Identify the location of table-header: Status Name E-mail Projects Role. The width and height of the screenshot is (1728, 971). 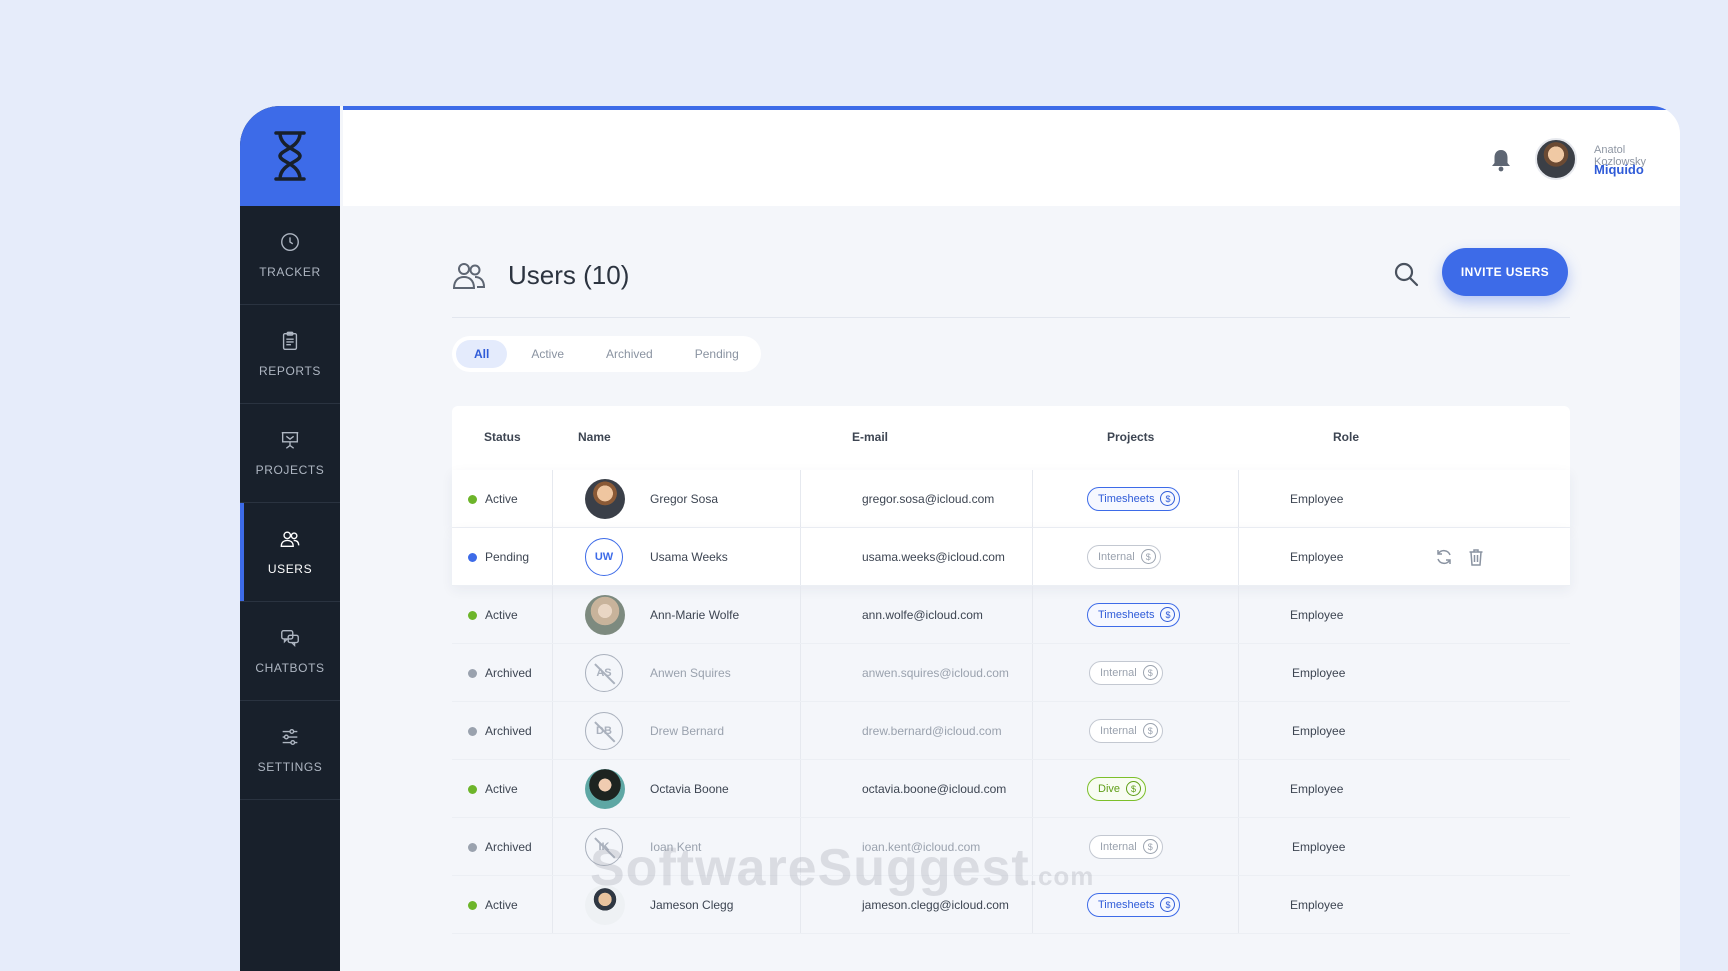
(1011, 438).